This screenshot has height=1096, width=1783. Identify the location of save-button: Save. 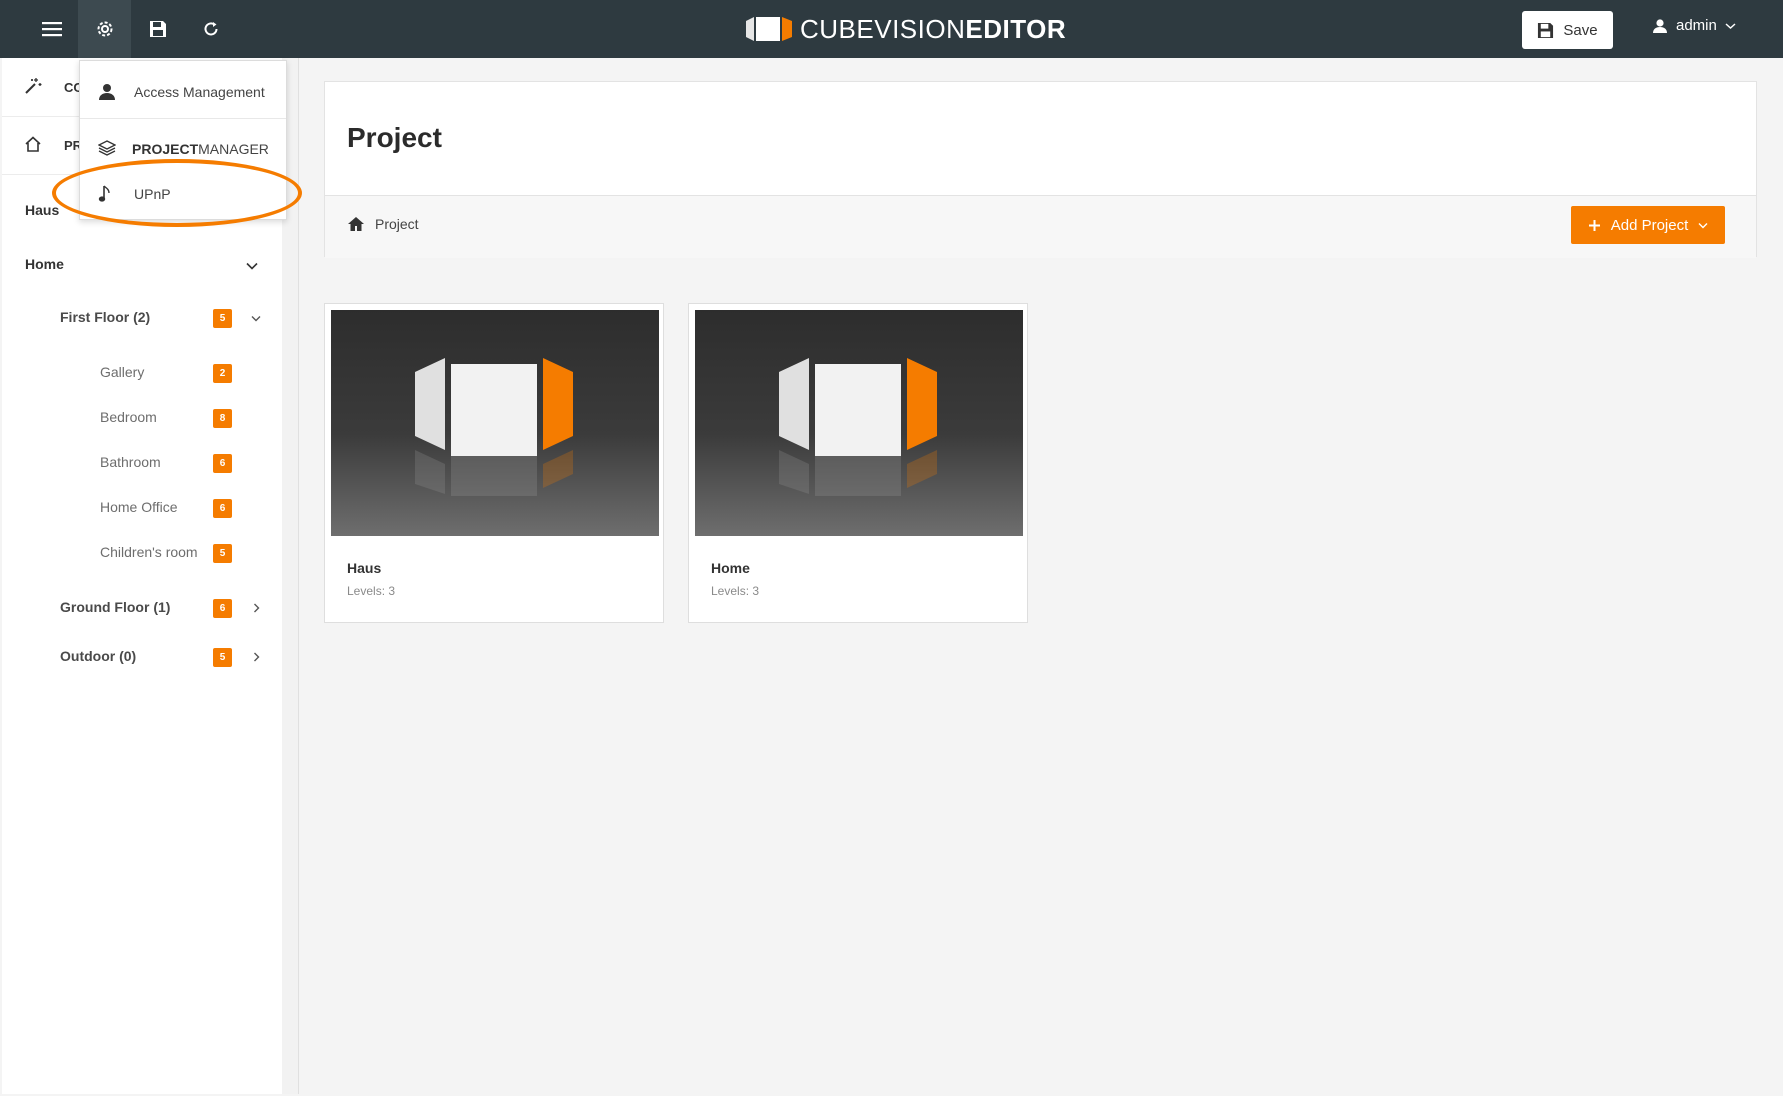
(1567, 30).